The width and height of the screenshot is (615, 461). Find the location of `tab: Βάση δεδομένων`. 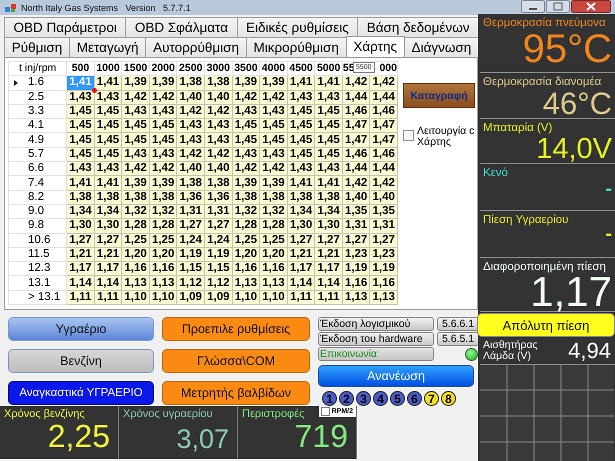

tab: Βάση δεδομένων is located at coordinates (418, 27).